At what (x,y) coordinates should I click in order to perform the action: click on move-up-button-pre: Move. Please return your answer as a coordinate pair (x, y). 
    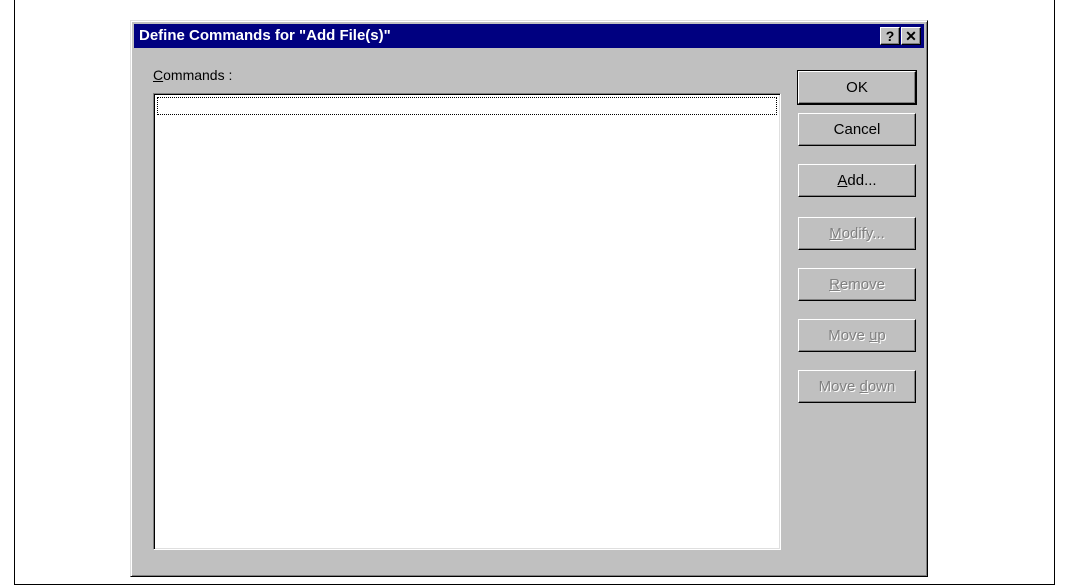
    Looking at the image, I should click on (849, 335).